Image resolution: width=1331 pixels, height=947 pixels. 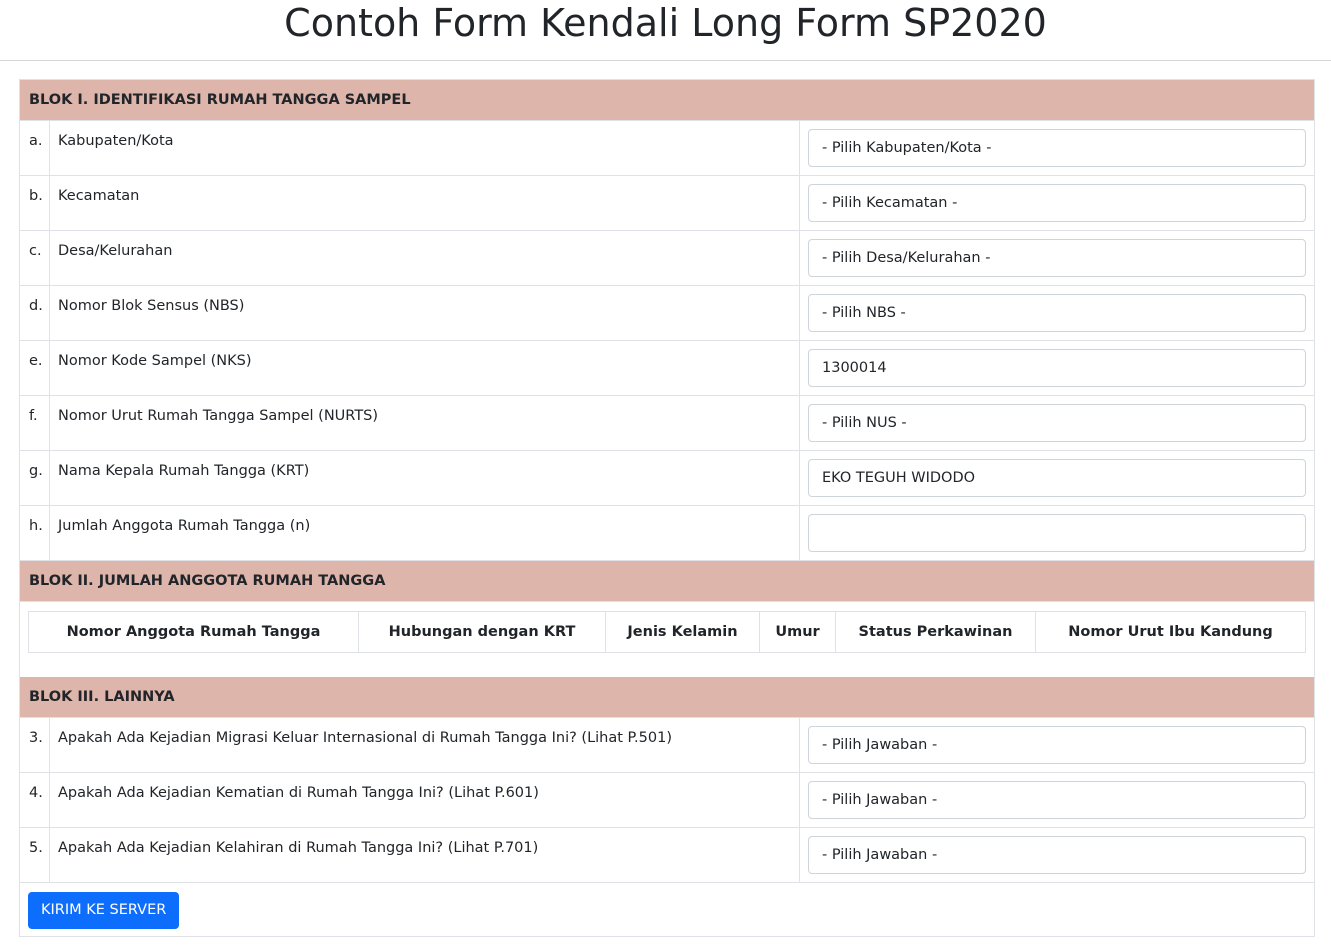 I want to click on row-label: Nomor Kode Sampel (NKS), so click(x=425, y=368).